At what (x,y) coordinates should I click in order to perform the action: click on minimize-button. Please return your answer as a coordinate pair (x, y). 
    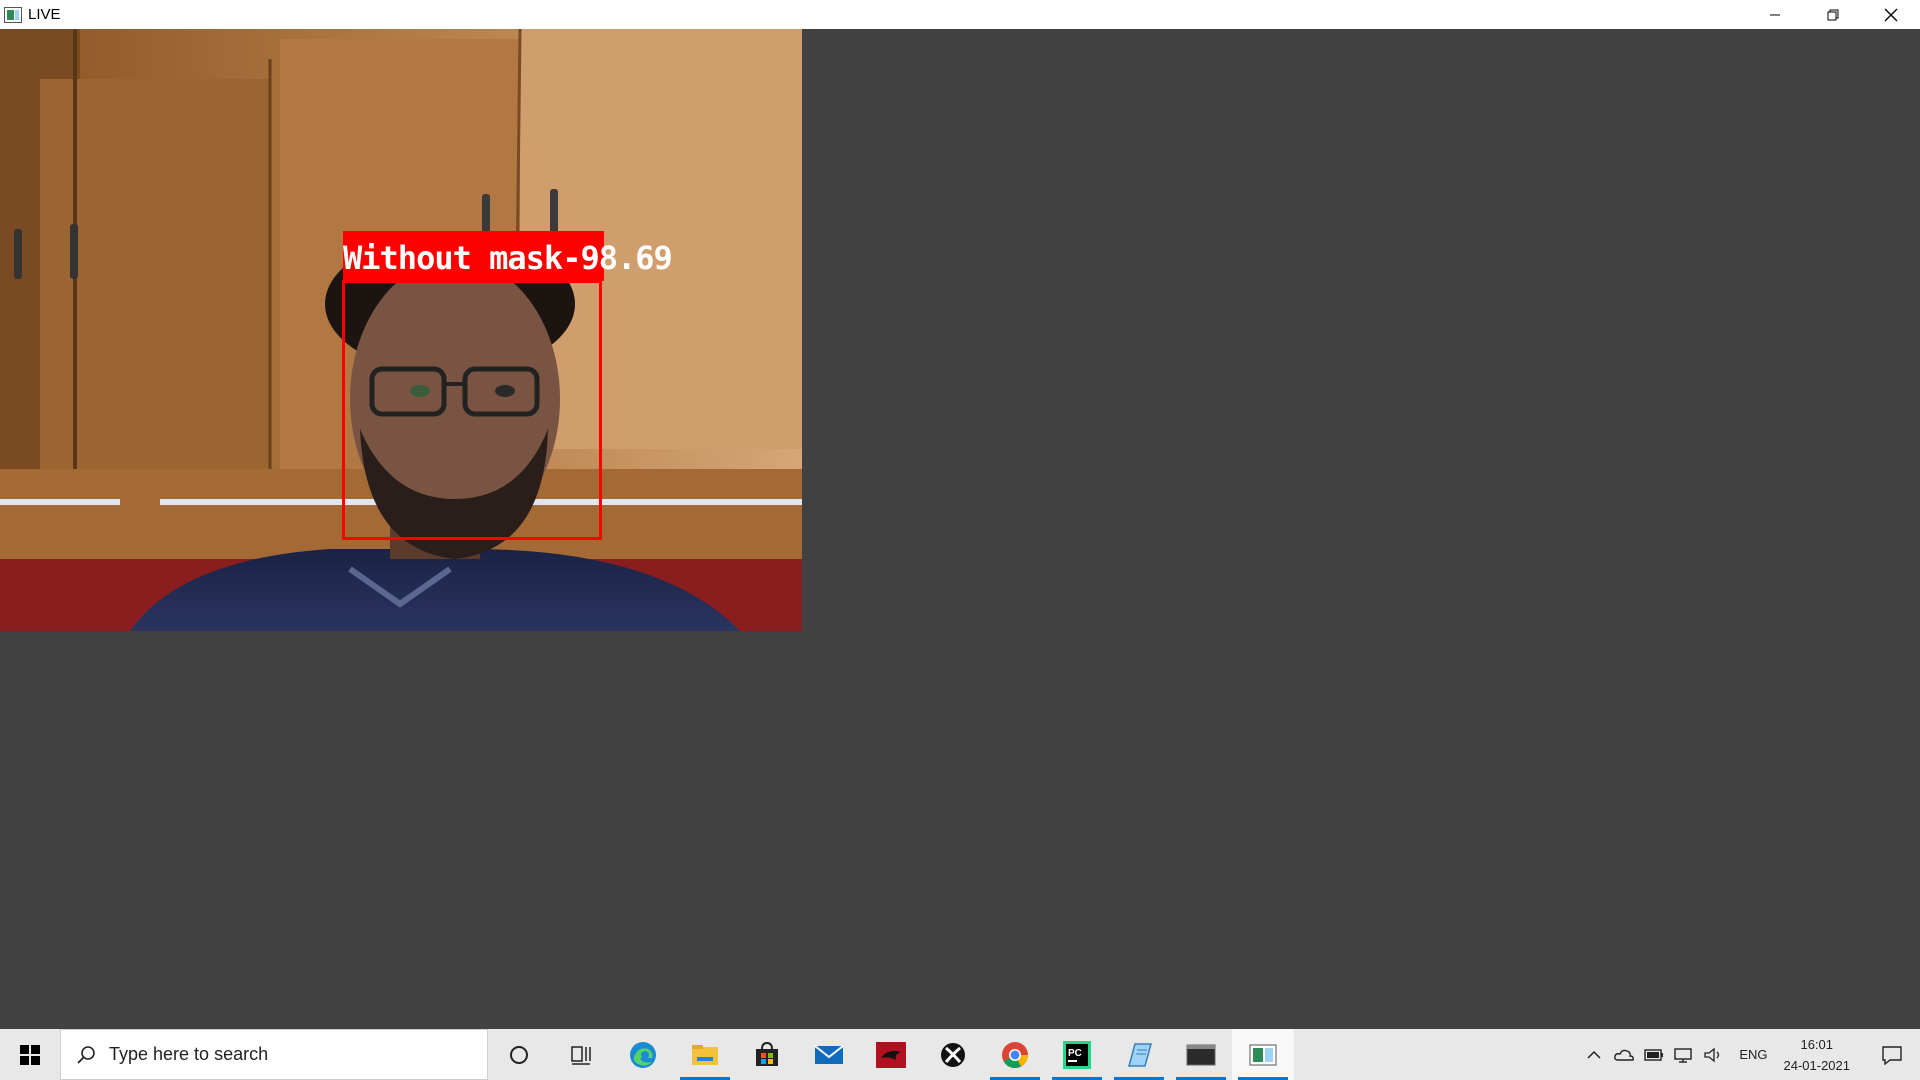
    Looking at the image, I should click on (1775, 14).